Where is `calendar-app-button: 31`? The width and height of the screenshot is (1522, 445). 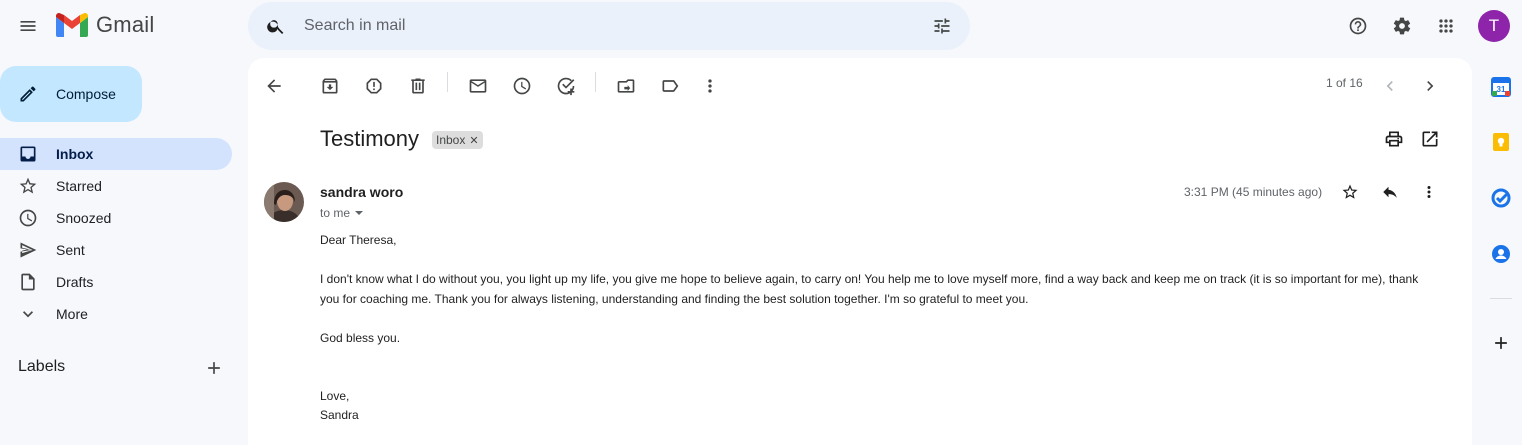
calendar-app-button: 31 is located at coordinates (1501, 87).